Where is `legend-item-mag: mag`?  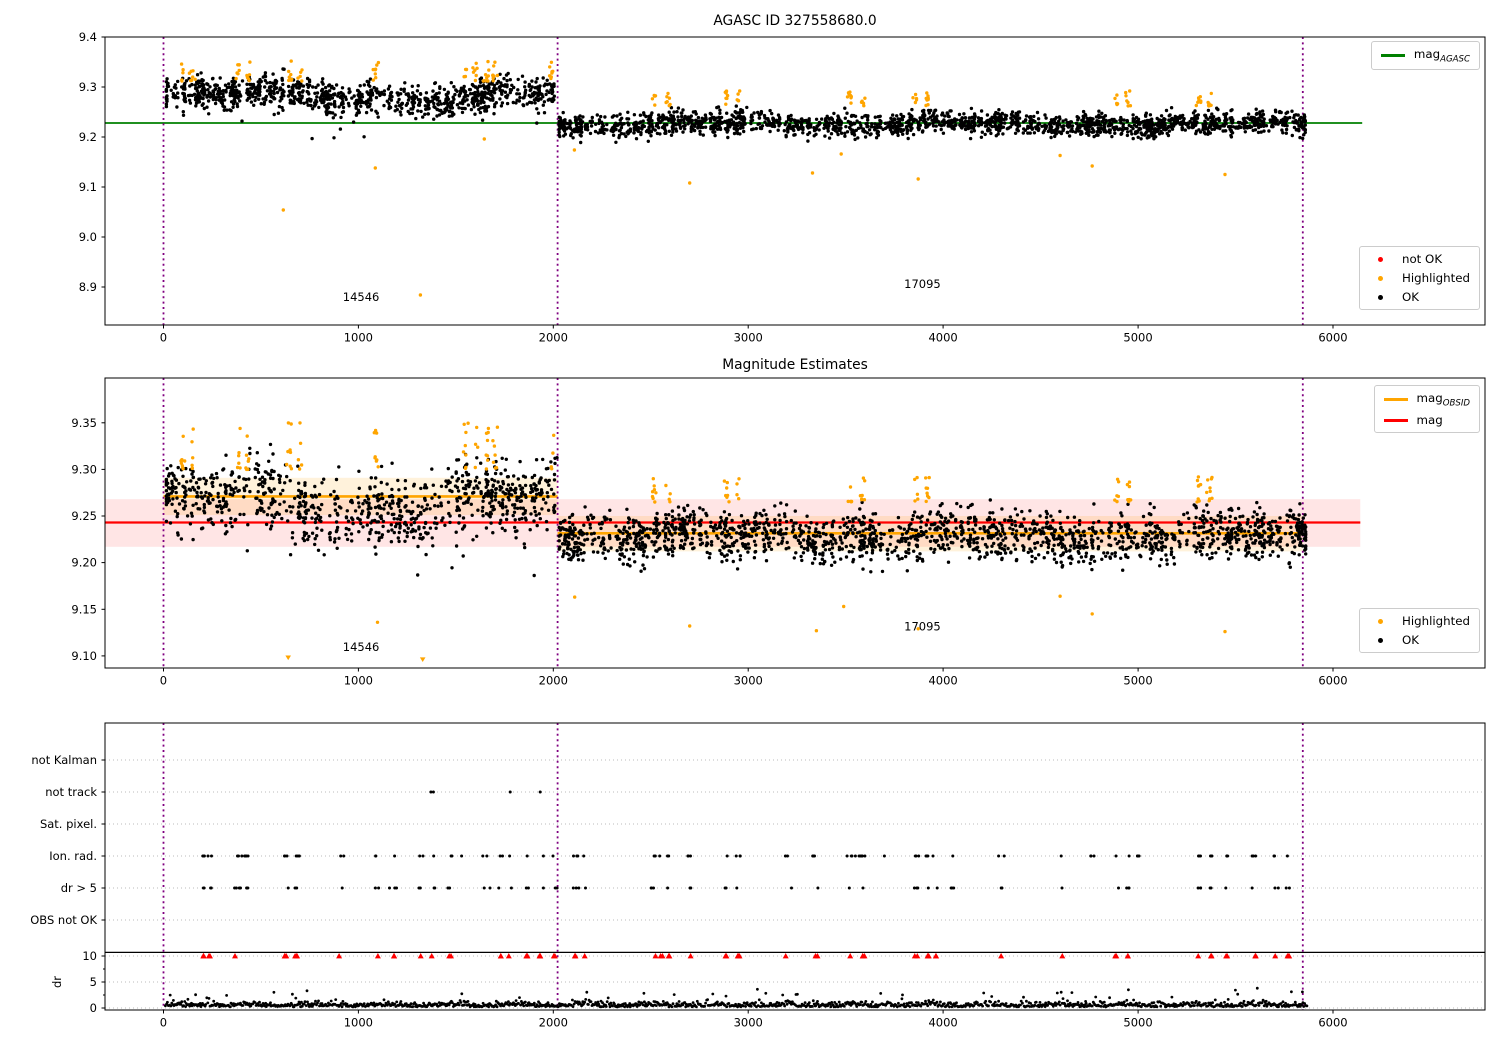
legend-item-mag: mag is located at coordinates (1427, 420).